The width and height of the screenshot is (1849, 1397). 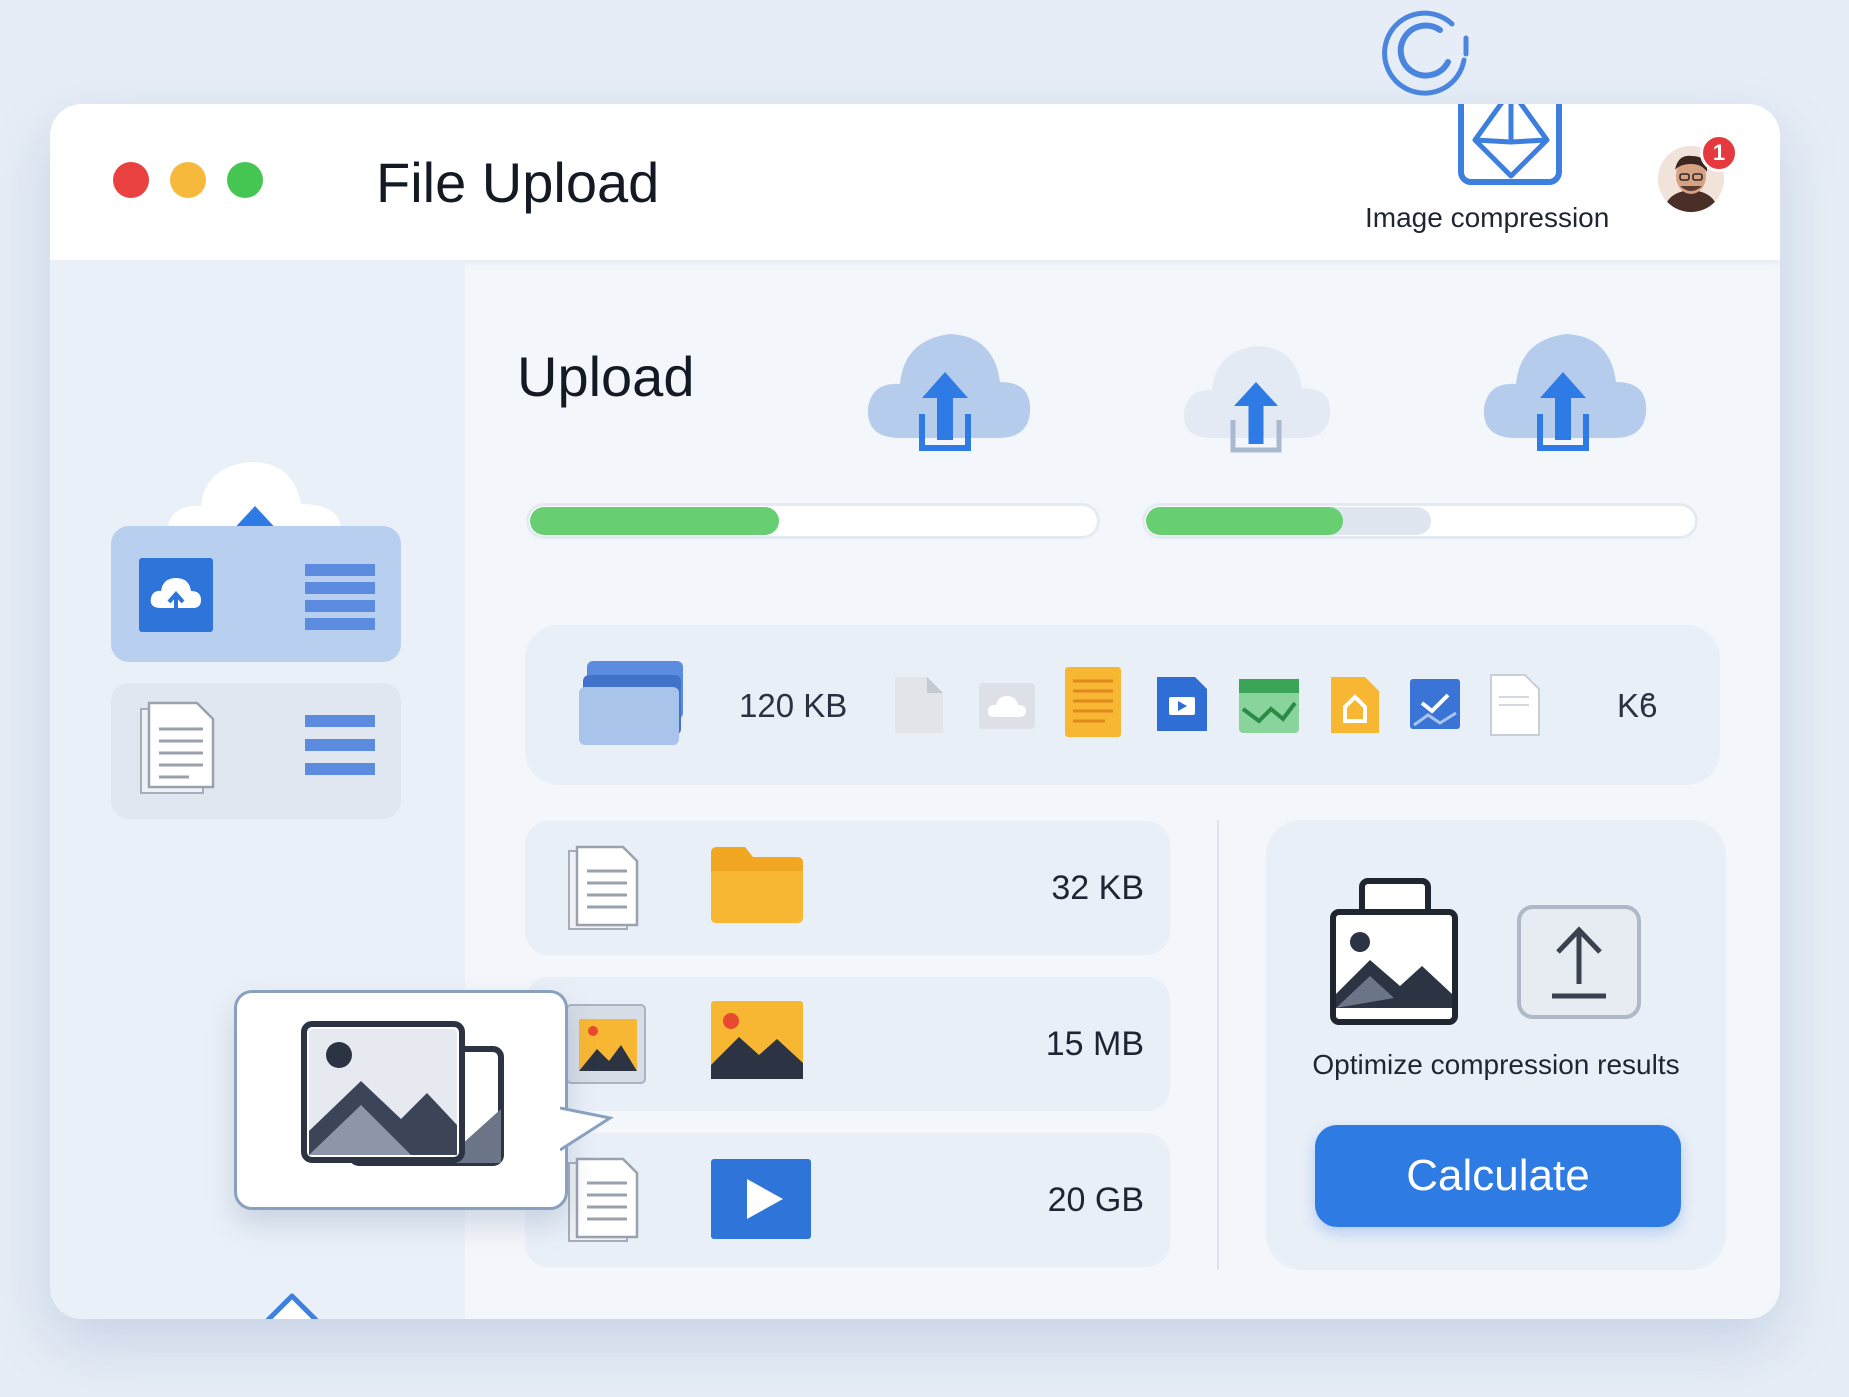 What do you see at coordinates (1355, 705) in the screenshot?
I see `orange-file-icon` at bounding box center [1355, 705].